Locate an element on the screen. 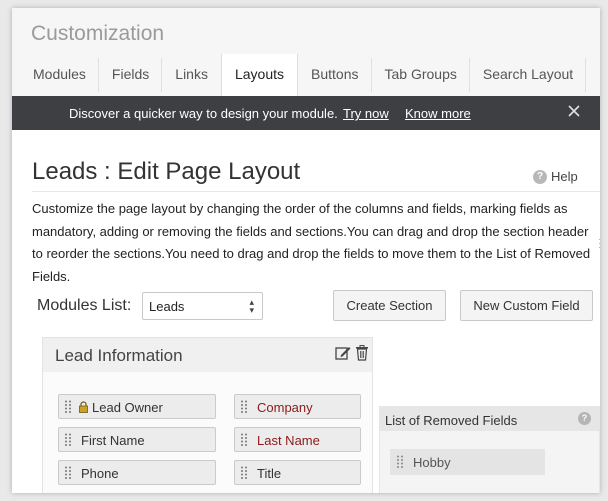 The width and height of the screenshot is (608, 501). tab-links: Links is located at coordinates (191, 75).